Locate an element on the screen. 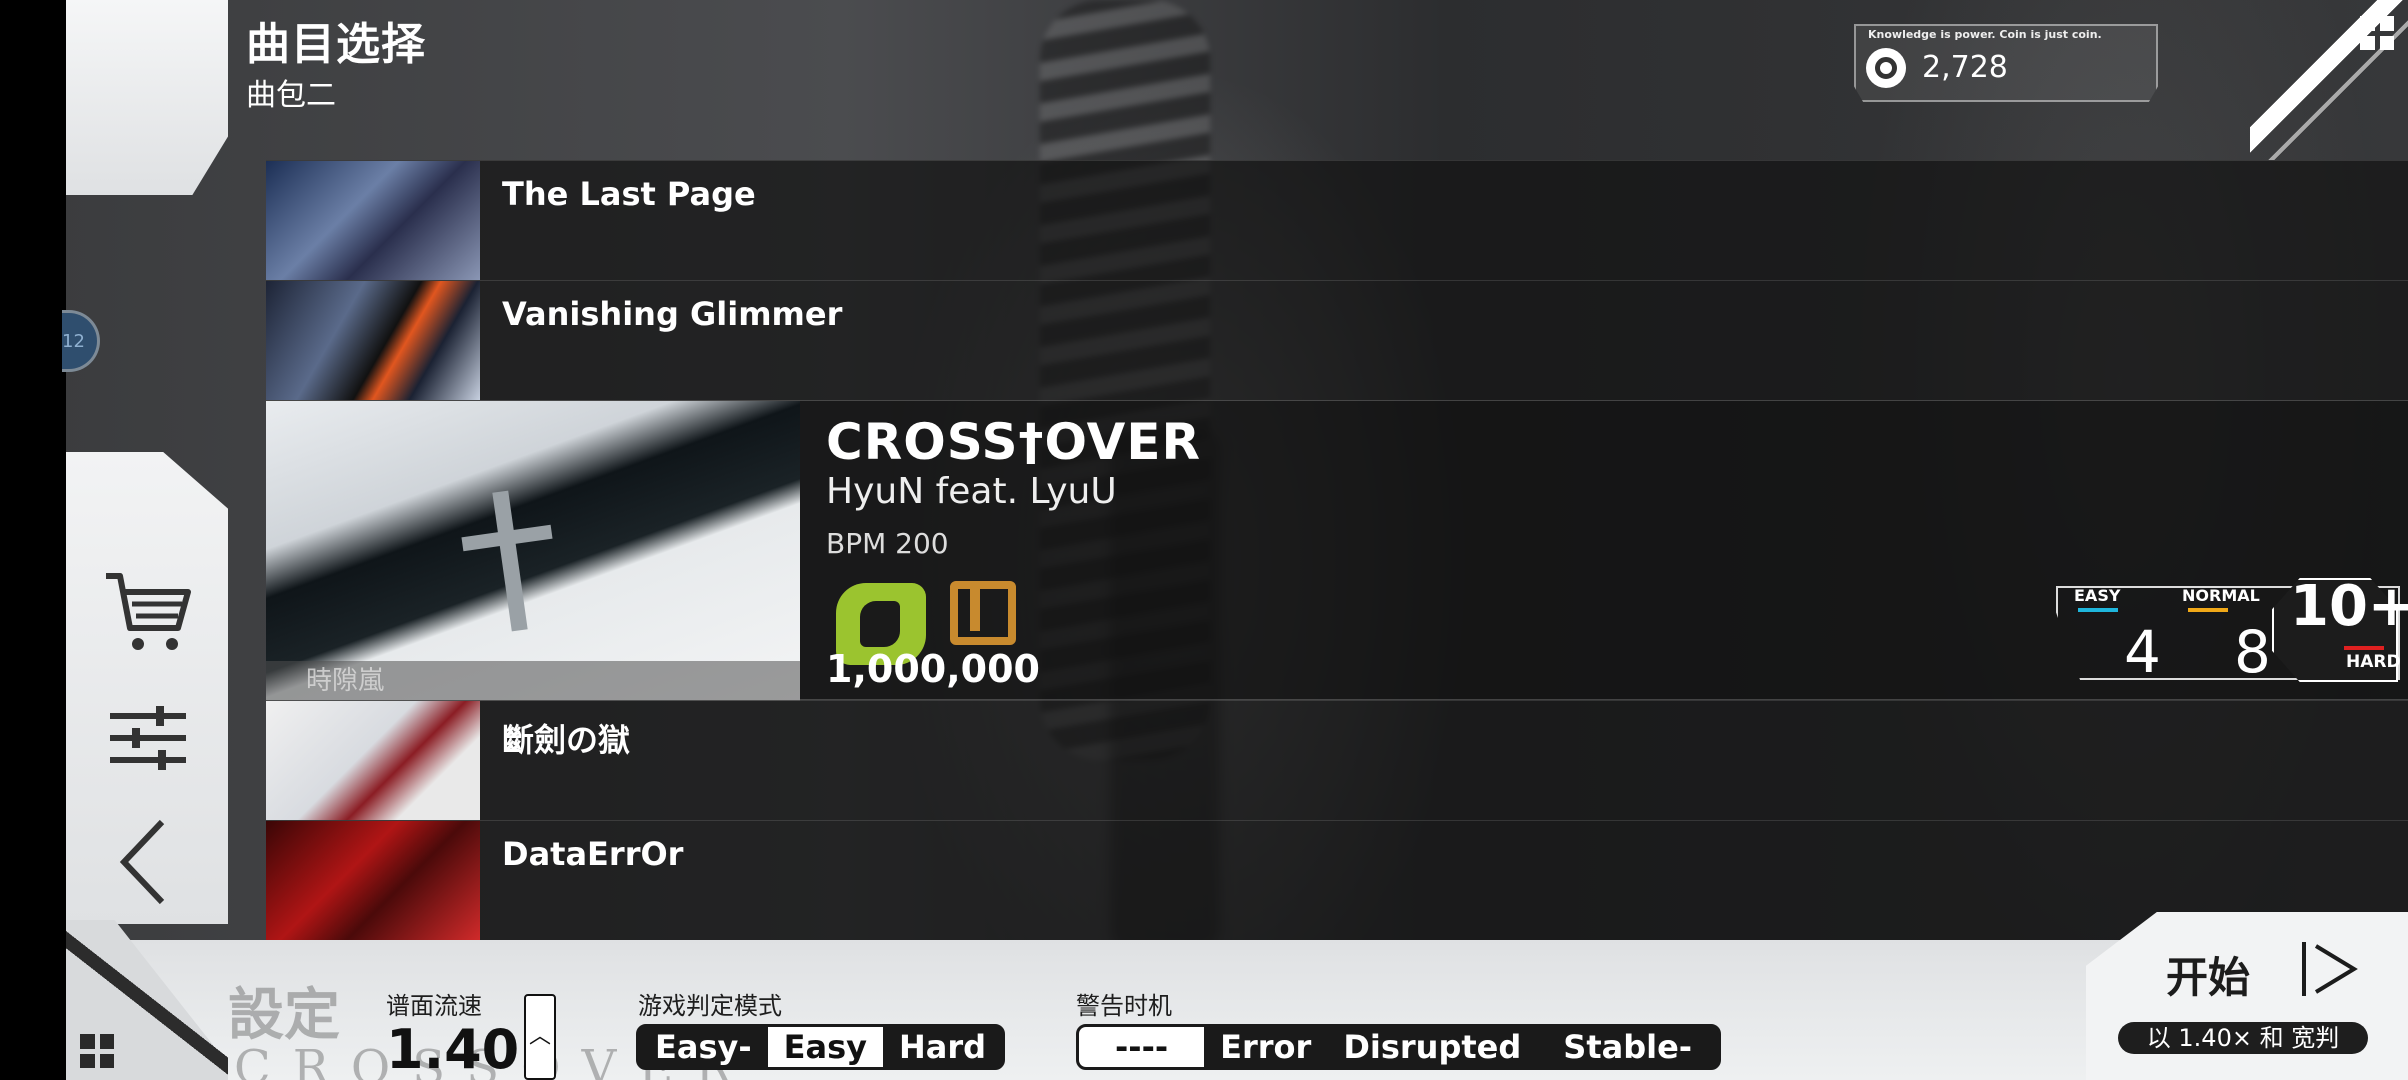 The height and width of the screenshot is (1080, 2408). best-score: 1,000,000 is located at coordinates (933, 669).